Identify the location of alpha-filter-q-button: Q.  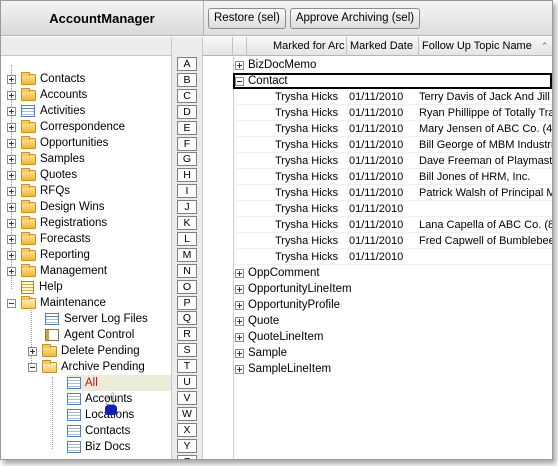
(187, 318).